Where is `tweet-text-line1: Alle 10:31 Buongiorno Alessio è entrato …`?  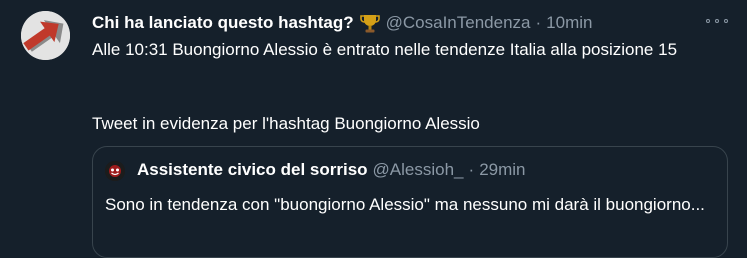
tweet-text-line1: Alle 10:31 Buongiorno Alessio è entrato … is located at coordinates (385, 49).